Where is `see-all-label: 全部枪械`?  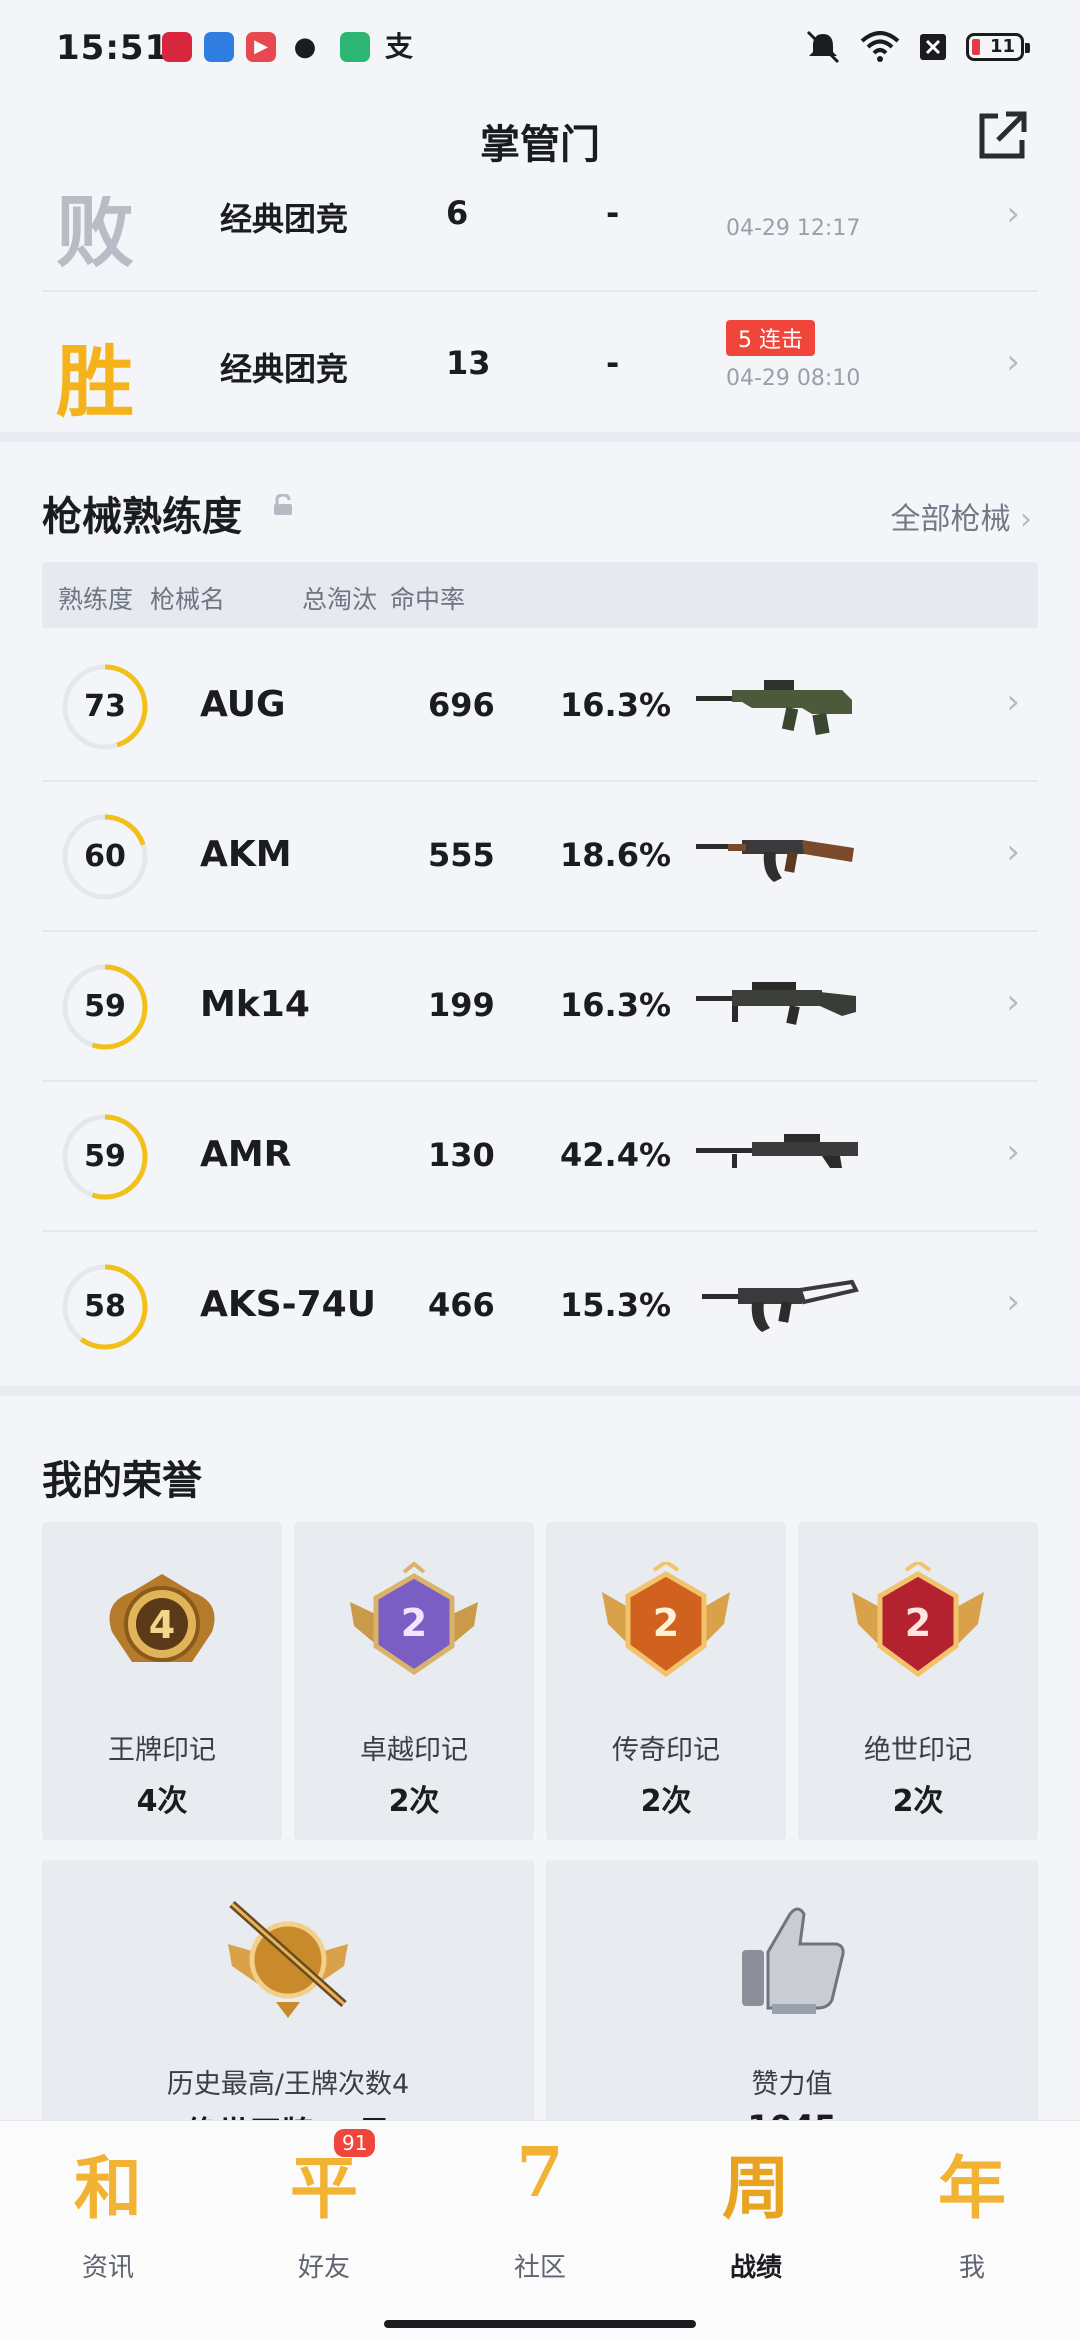
see-all-label: 全部枪械 is located at coordinates (950, 519).